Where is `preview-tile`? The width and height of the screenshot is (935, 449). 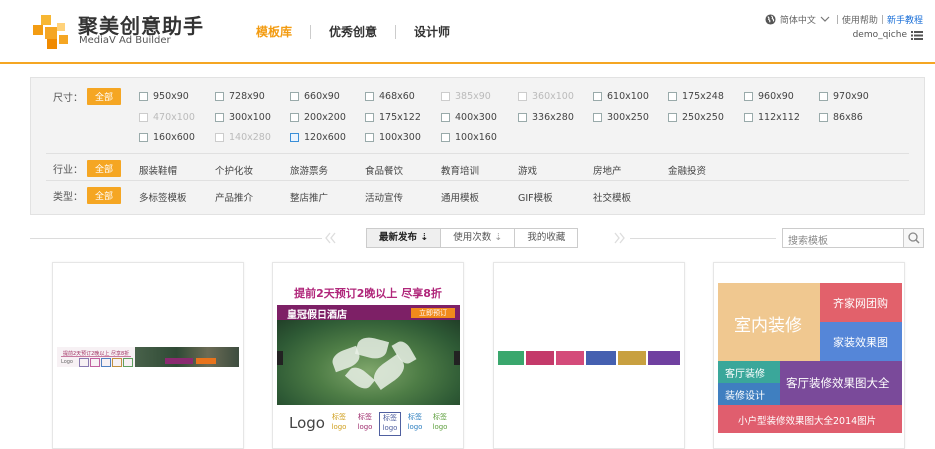
preview-tile is located at coordinates (540, 358).